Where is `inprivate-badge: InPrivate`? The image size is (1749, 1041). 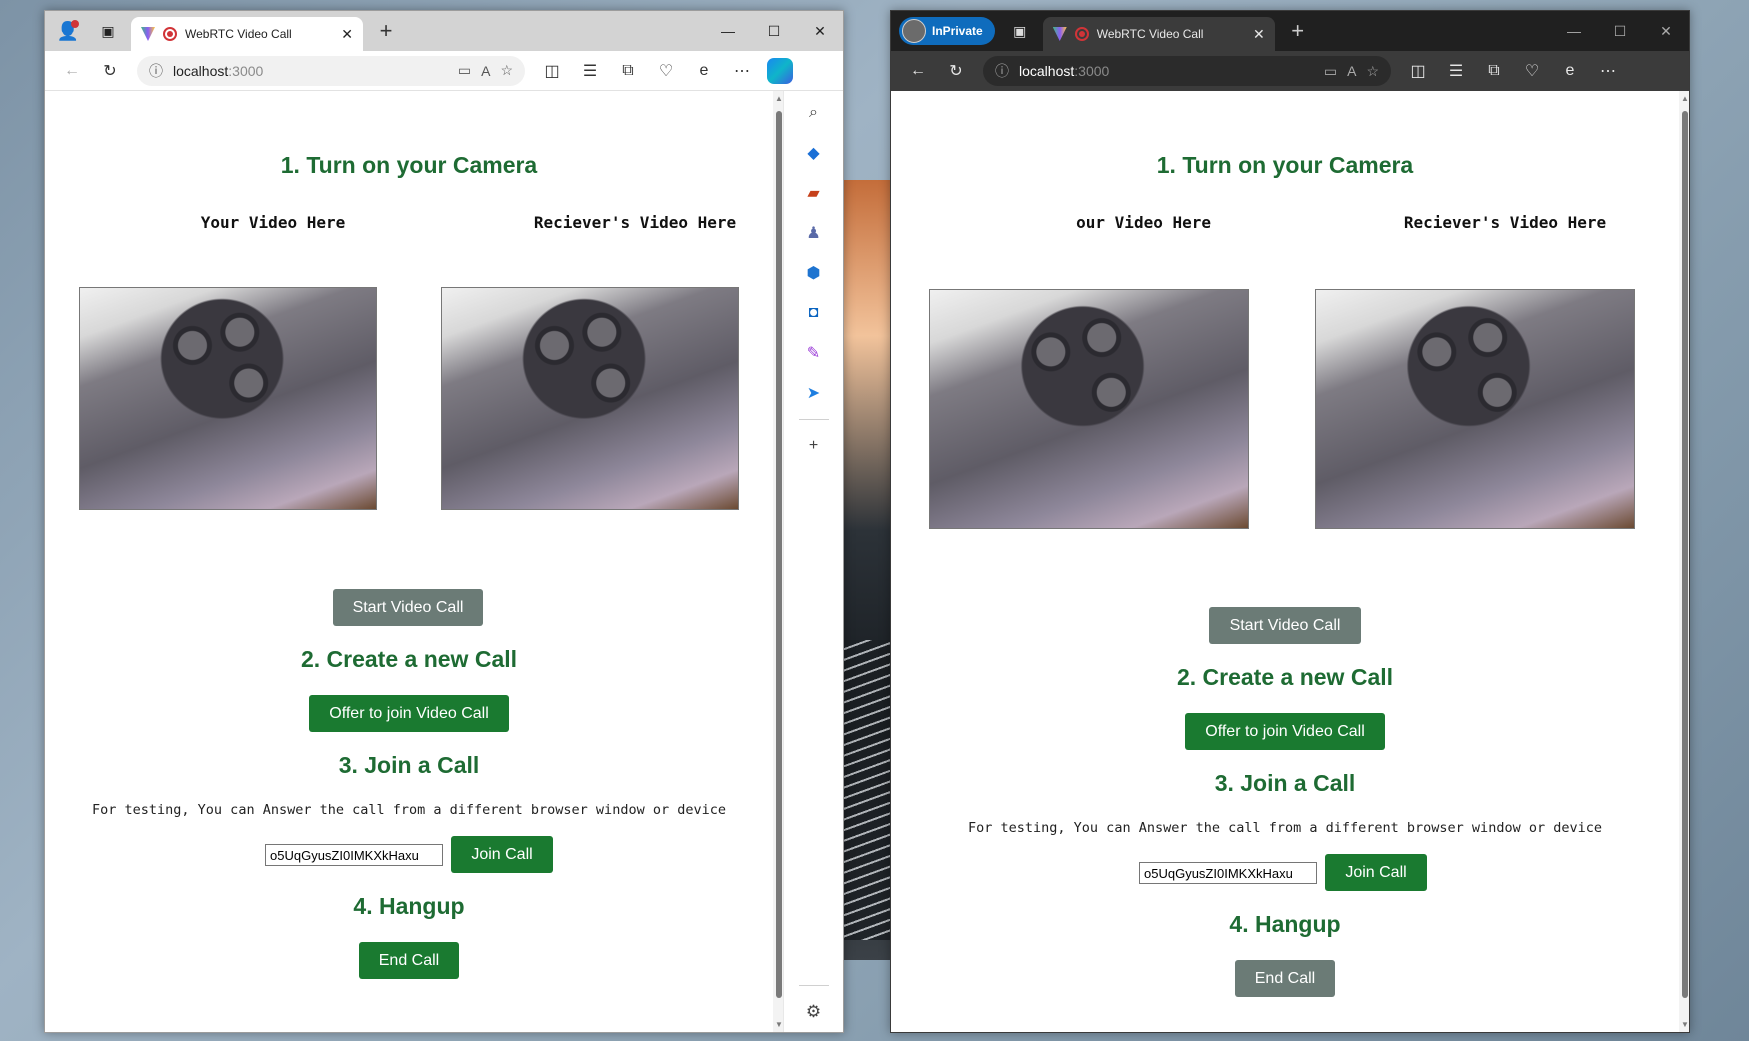
inprivate-badge: InPrivate is located at coordinates (947, 31).